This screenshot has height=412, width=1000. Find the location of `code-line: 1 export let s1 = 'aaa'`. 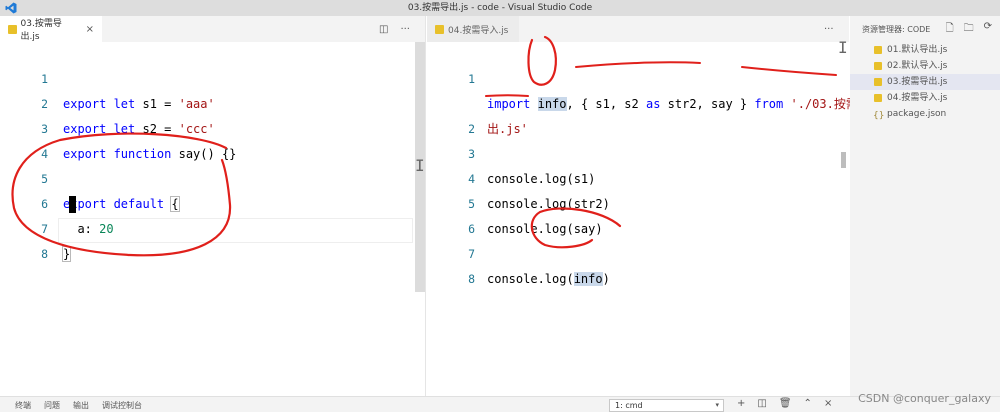

code-line: 1 export let s1 = 'aaa' is located at coordinates (212, 76).